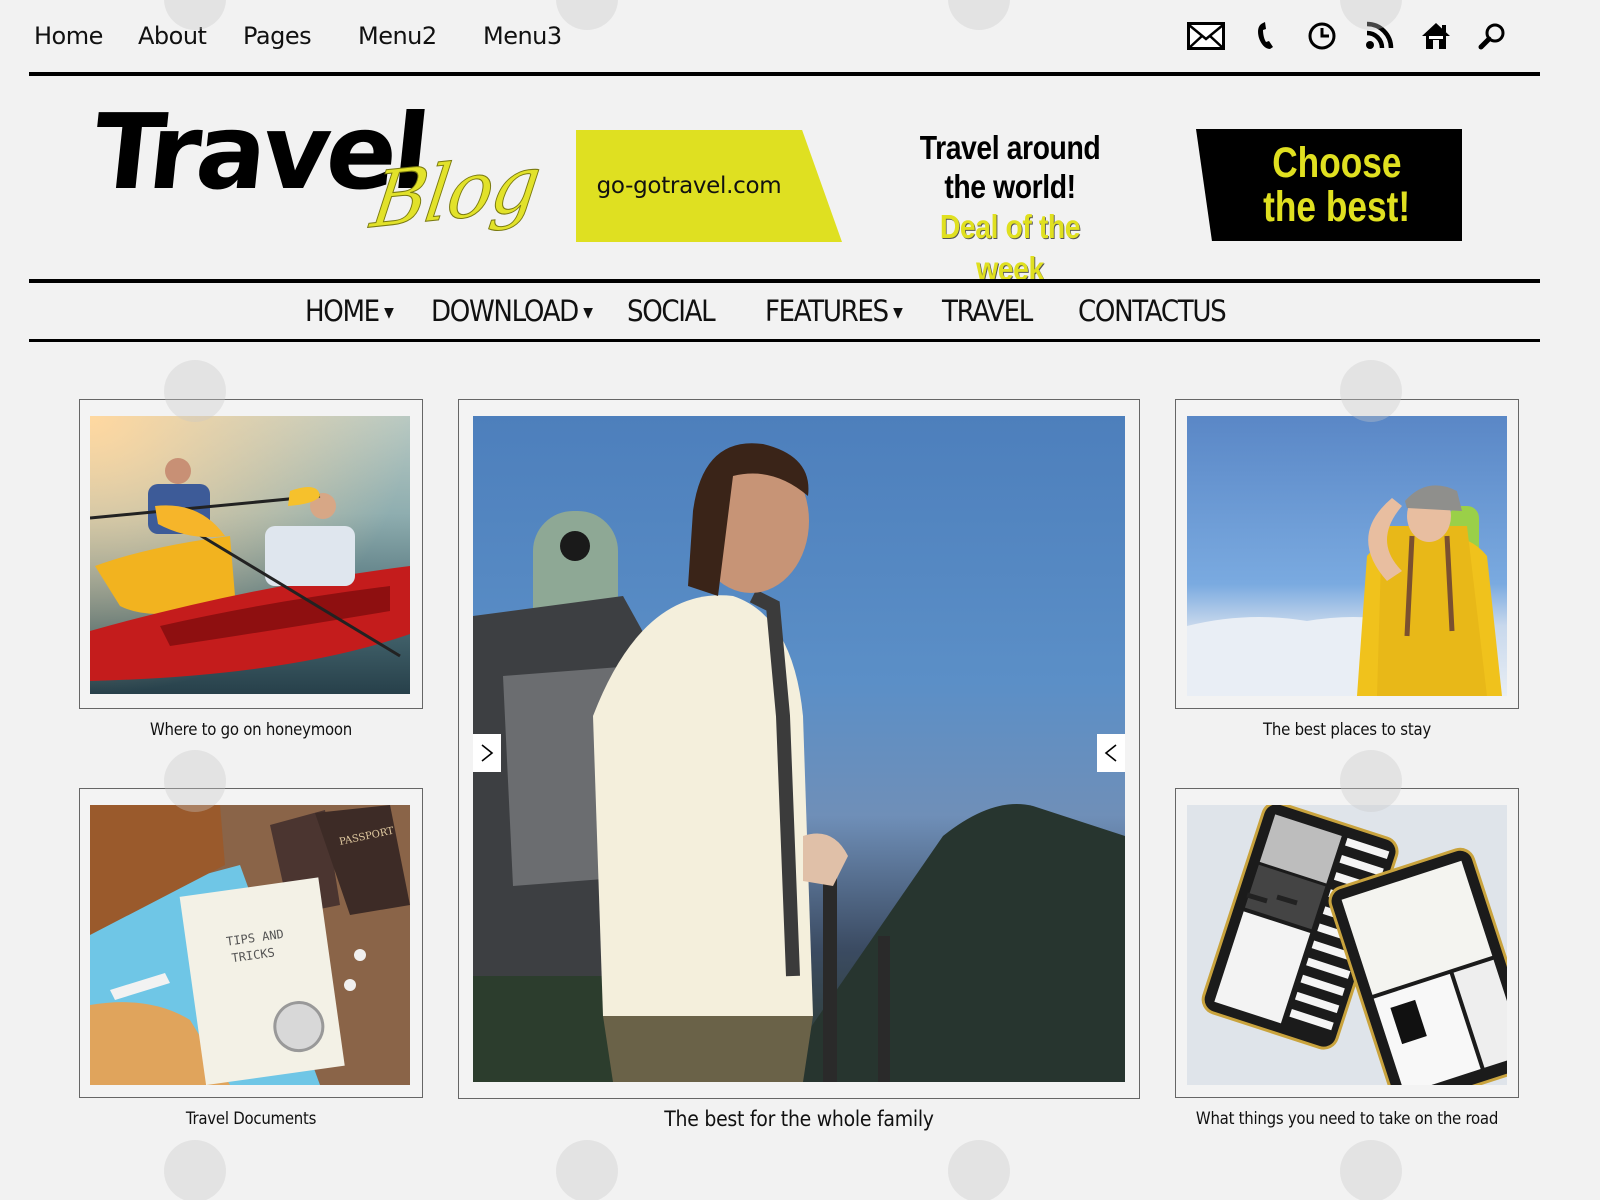 The image size is (1600, 1200). What do you see at coordinates (397, 36) in the screenshot?
I see `top-nav-menu2: Menu2` at bounding box center [397, 36].